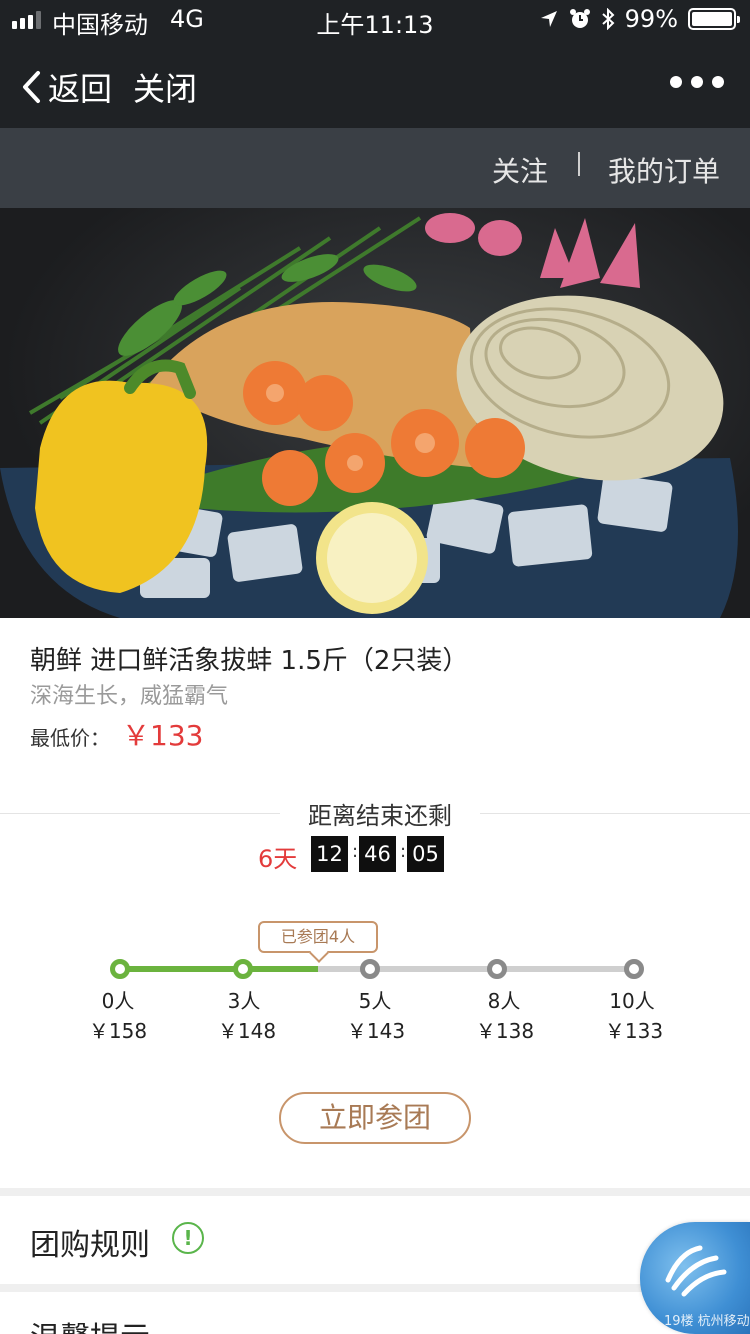  Describe the element at coordinates (118, 1031) in the screenshot. I see `tier-price: ￥158` at that location.